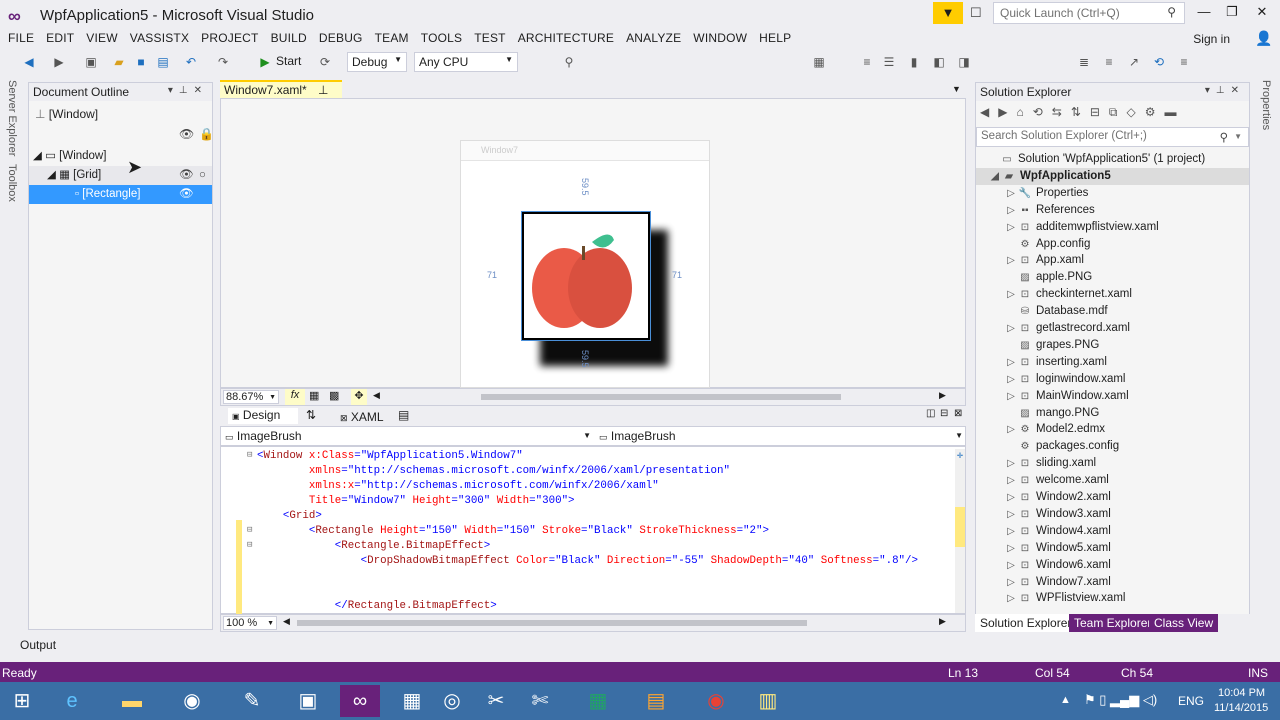 The height and width of the screenshot is (720, 1280). What do you see at coordinates (1112, 159) in the screenshot?
I see `solution-item: ▭ Solution 'WpfApplication5' (1 project)` at bounding box center [1112, 159].